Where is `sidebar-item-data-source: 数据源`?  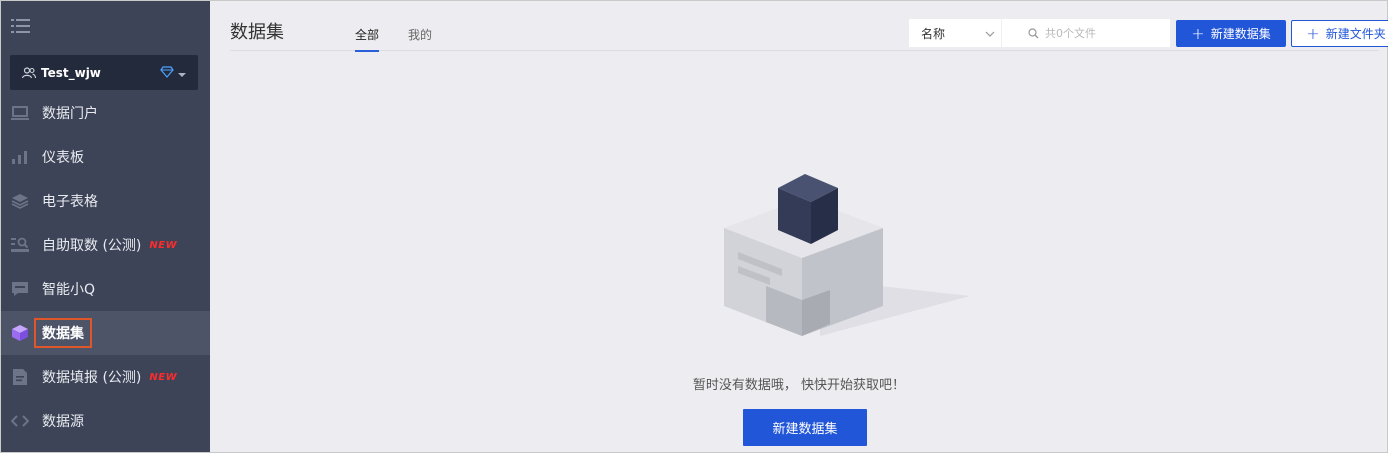
sidebar-item-data-source: 数据源 is located at coordinates (105, 421).